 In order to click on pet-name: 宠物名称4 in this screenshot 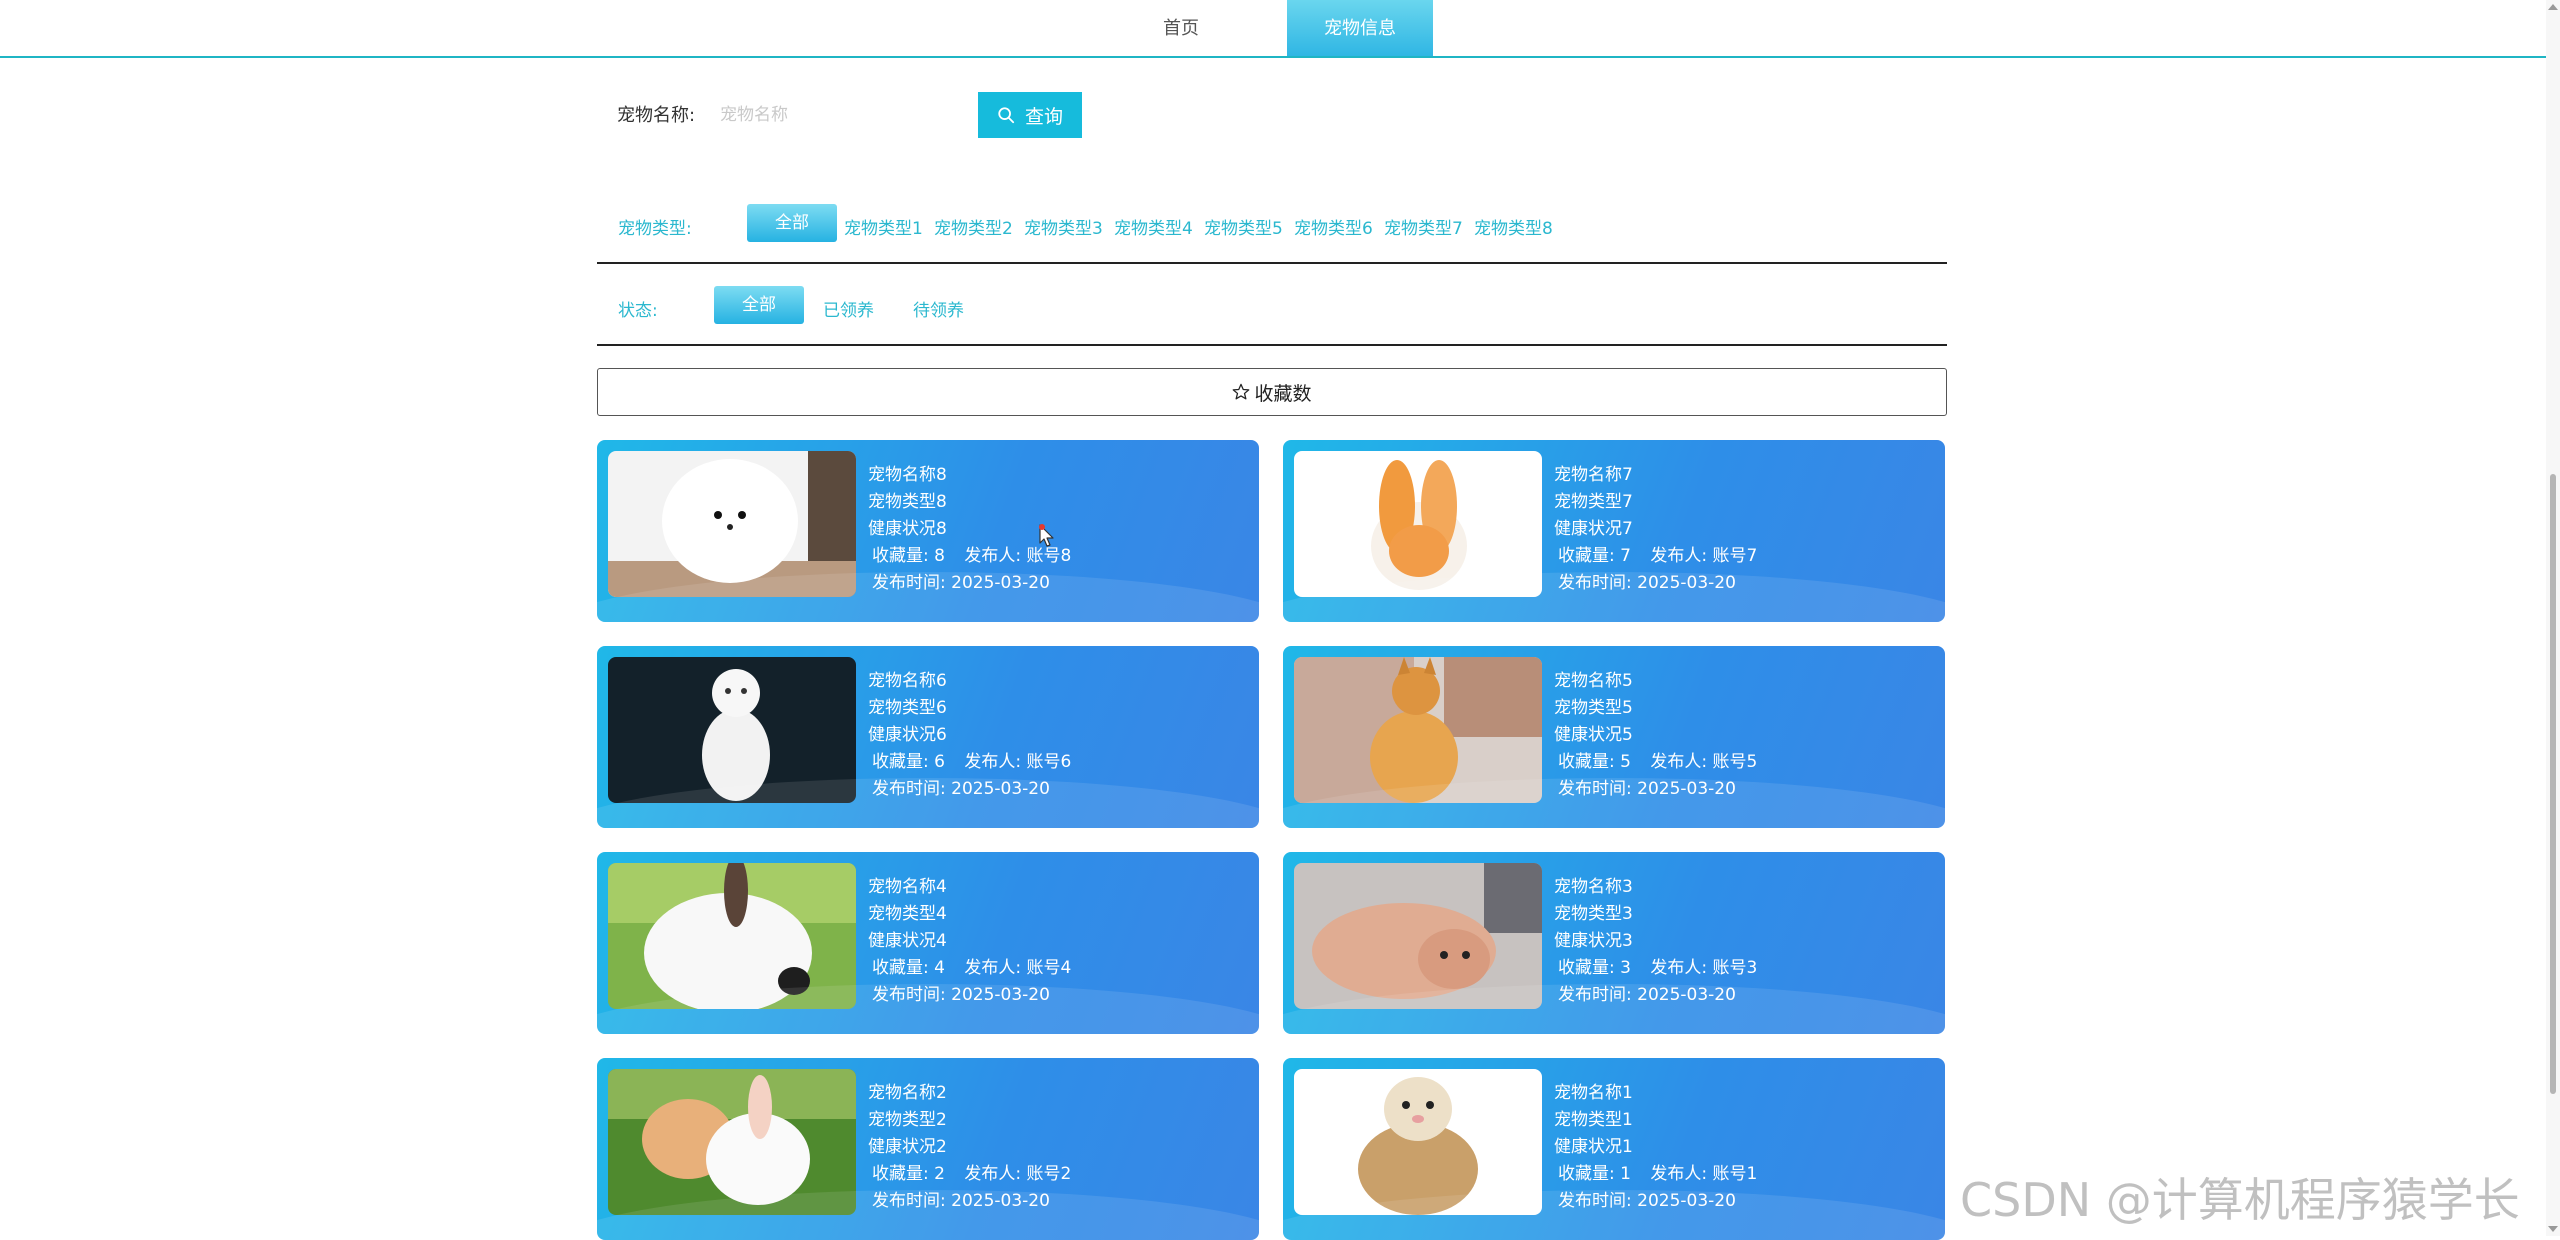, I will do `click(907, 887)`.